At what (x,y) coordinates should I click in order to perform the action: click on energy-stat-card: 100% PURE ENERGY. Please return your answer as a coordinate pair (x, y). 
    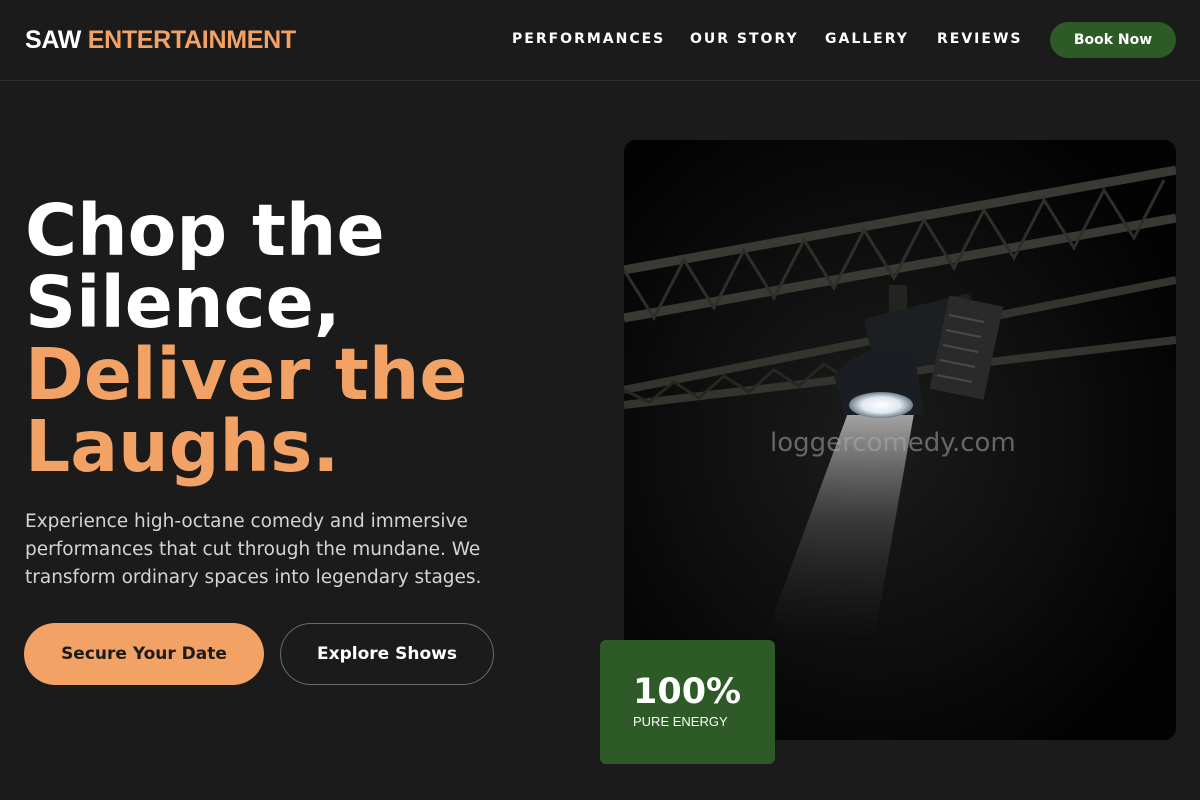
    Looking at the image, I should click on (687, 702).